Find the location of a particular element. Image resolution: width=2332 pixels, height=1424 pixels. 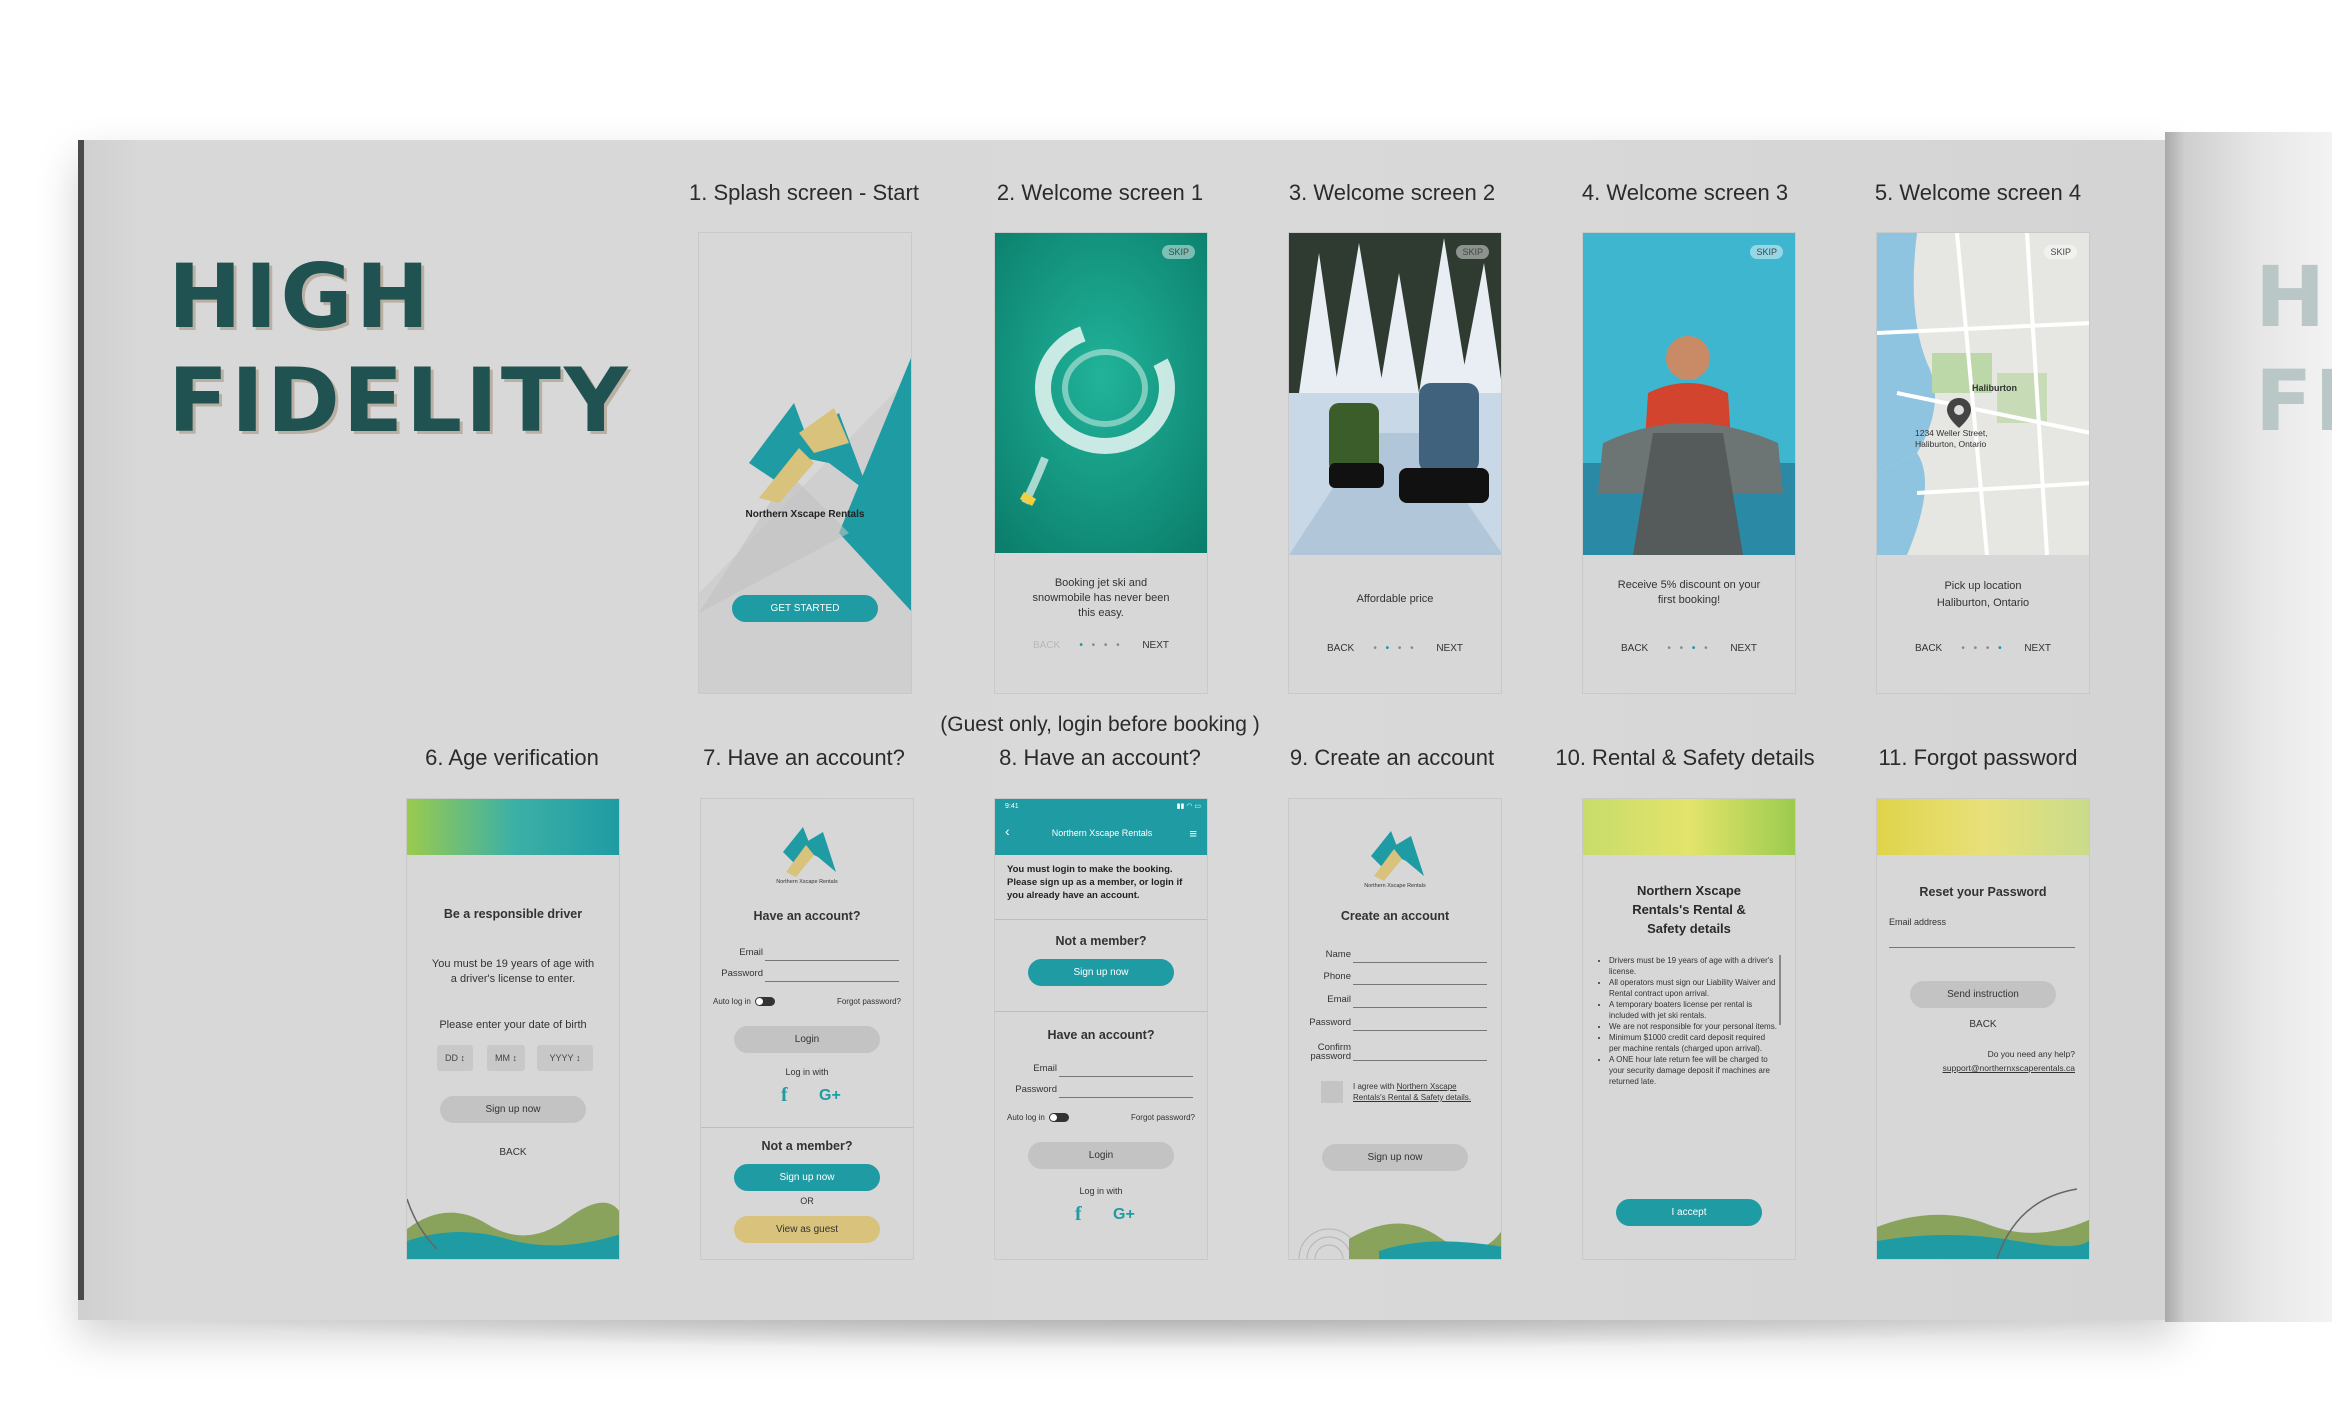

header-watercolor is located at coordinates (1983, 827).